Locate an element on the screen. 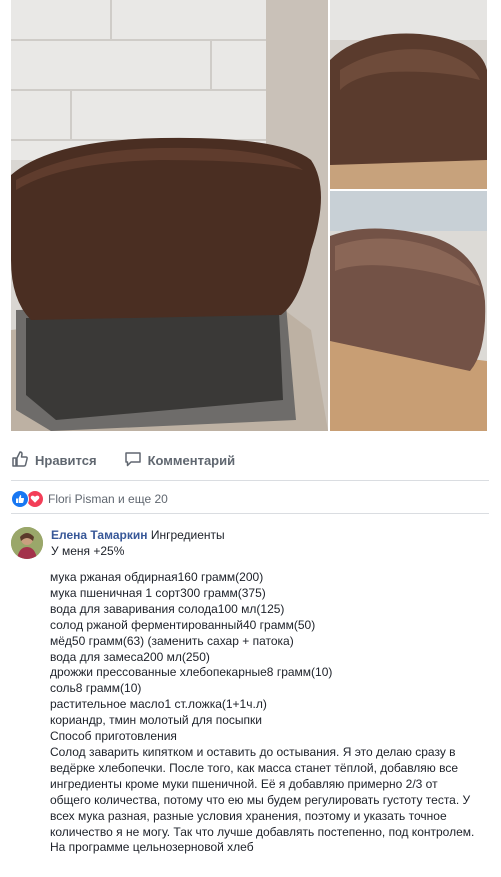 Image resolution: width=501 pixels, height=877 pixels. like-button: Нравится is located at coordinates (54, 460).